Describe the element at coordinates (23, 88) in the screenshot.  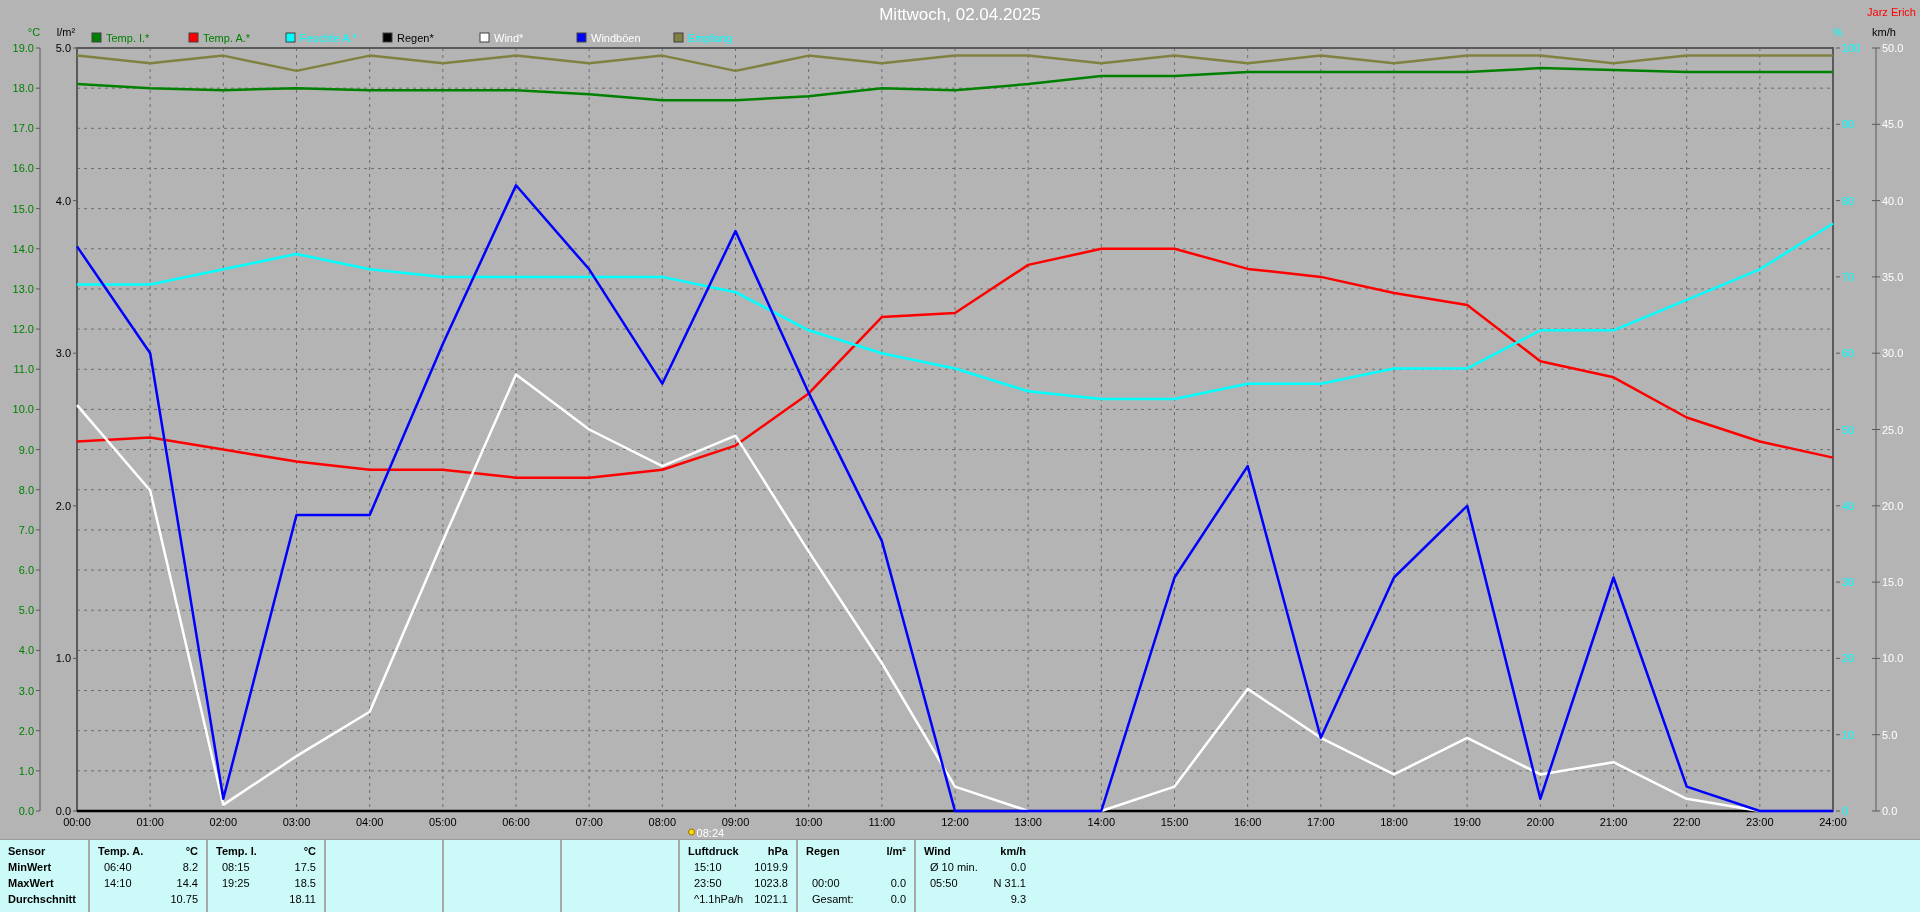
I see `axis-tick-label: 18.0` at that location.